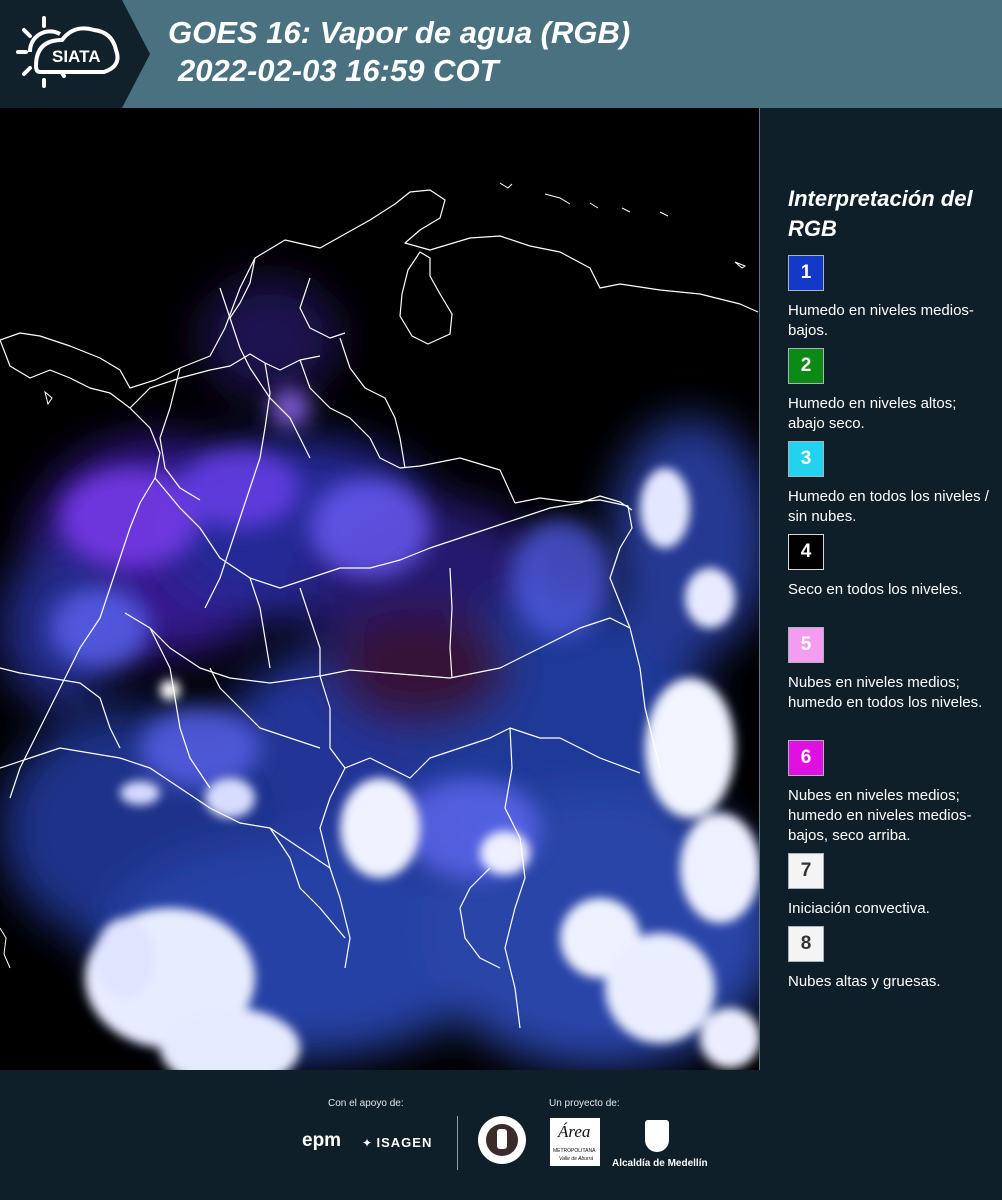 The width and height of the screenshot is (1002, 1200). I want to click on legend-swatch-5: 5, so click(806, 645).